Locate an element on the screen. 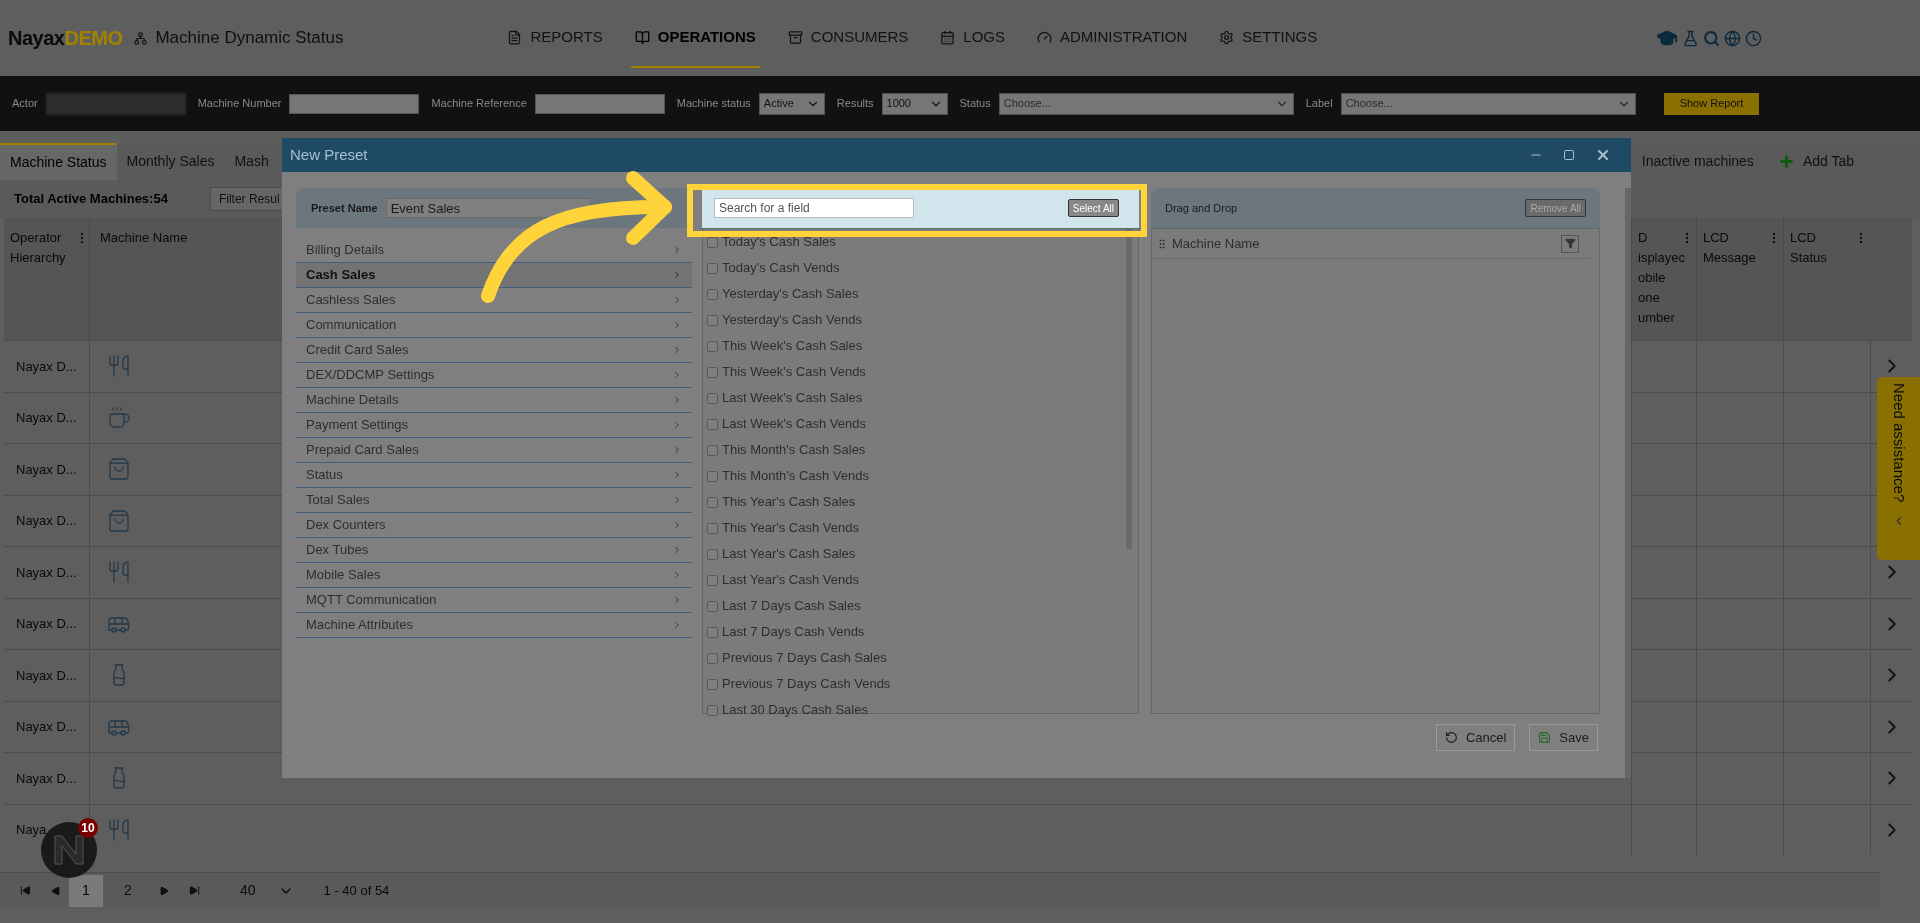  column-title: Status is located at coordinates (1809, 258).